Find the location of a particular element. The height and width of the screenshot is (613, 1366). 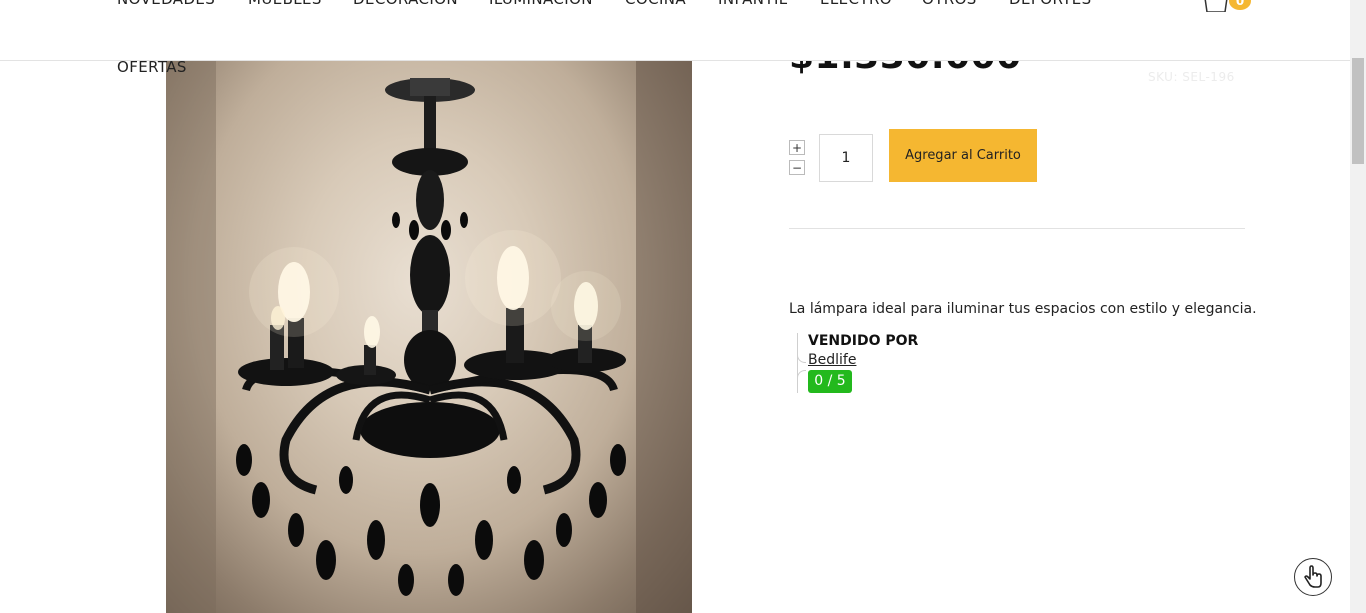

quantity-increase-button: + is located at coordinates (797, 147).